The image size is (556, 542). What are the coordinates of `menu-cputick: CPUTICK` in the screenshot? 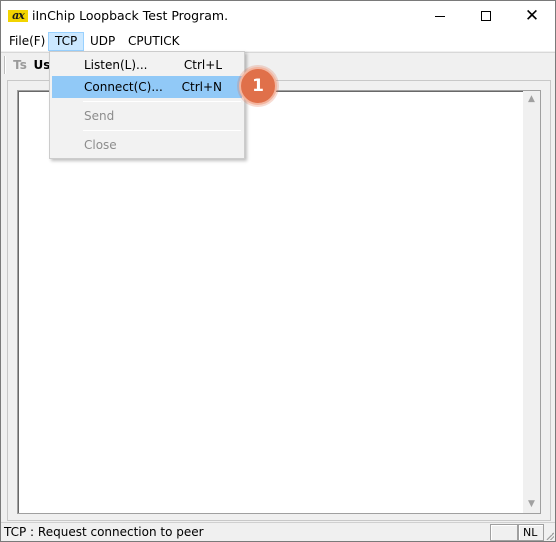 It's located at (154, 41).